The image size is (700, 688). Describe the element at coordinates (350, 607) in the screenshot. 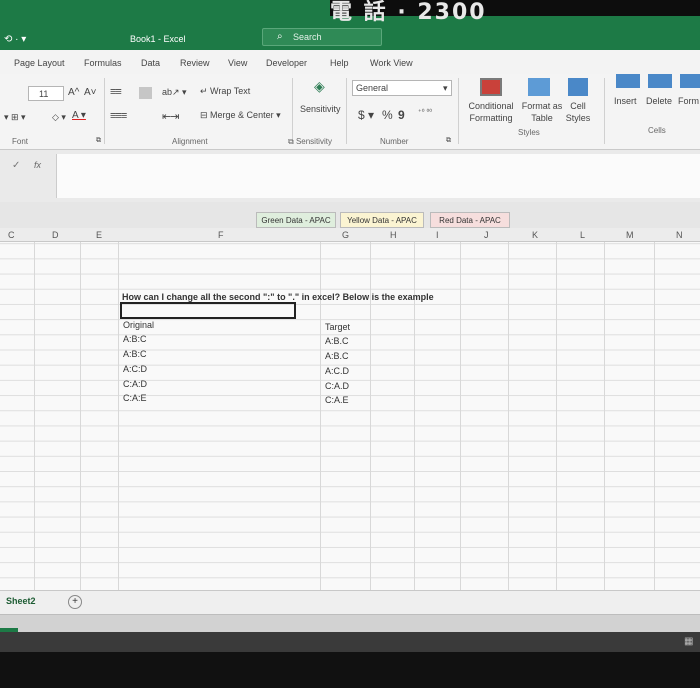

I see `sheet-tab-bar: Sheet2 + ◂` at that location.